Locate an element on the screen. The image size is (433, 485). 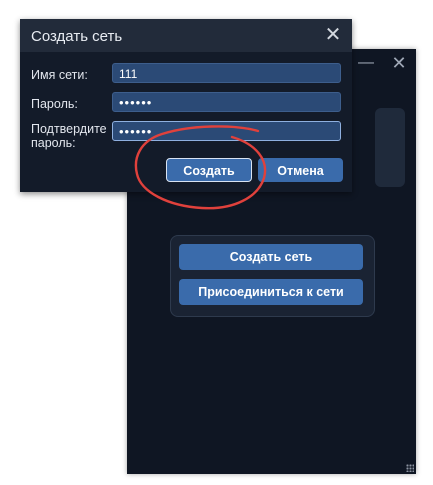
confirm-password-input: •••••• is located at coordinates (226, 131).